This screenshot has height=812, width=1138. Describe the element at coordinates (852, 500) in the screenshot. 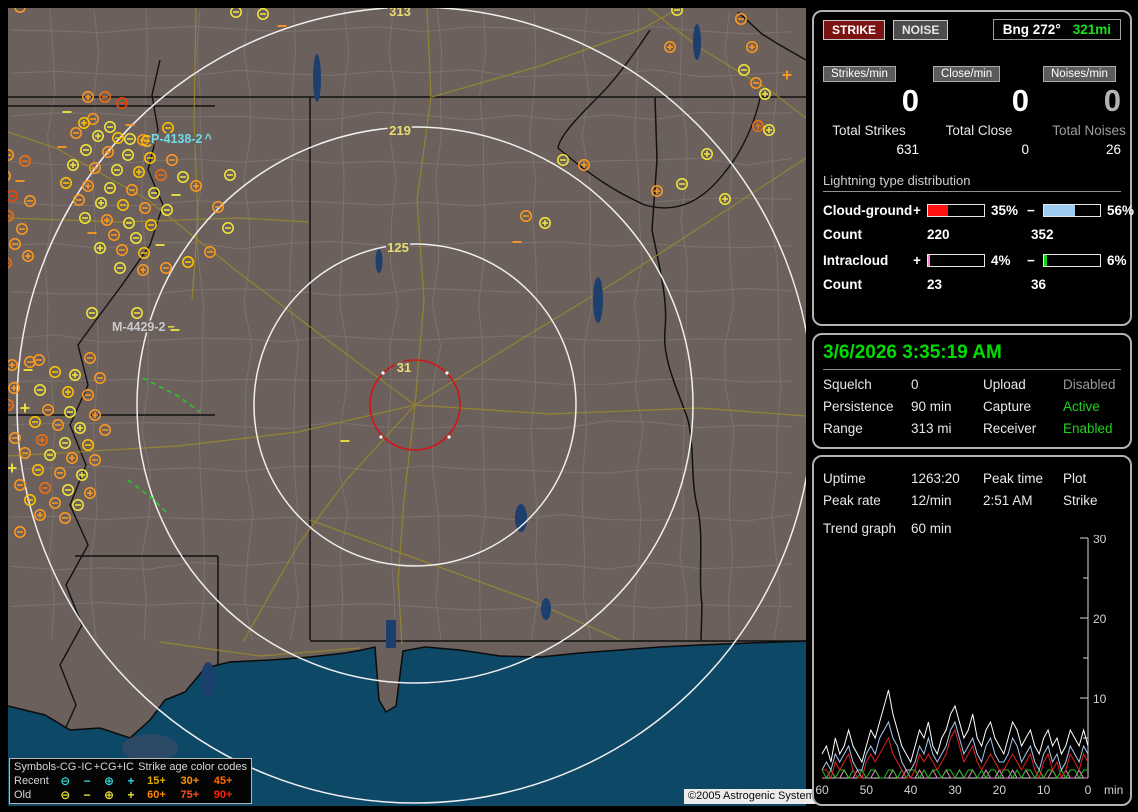

I see `peak-rate-label: Peak rate` at that location.